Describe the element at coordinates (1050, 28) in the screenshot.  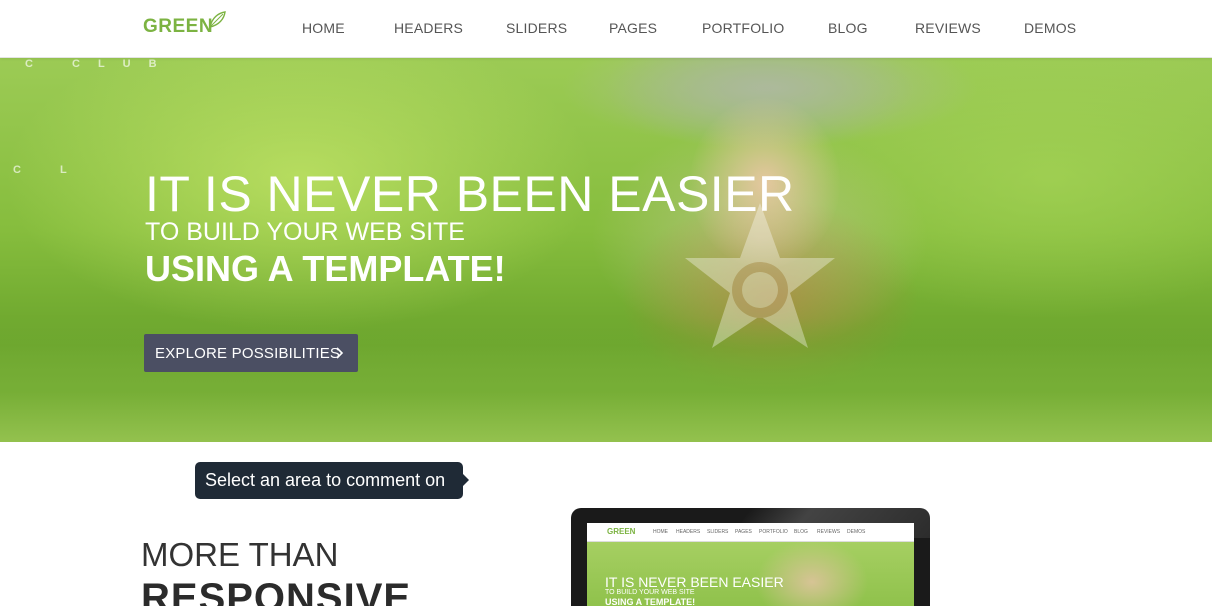
I see `nav-demos: DEMOS` at that location.